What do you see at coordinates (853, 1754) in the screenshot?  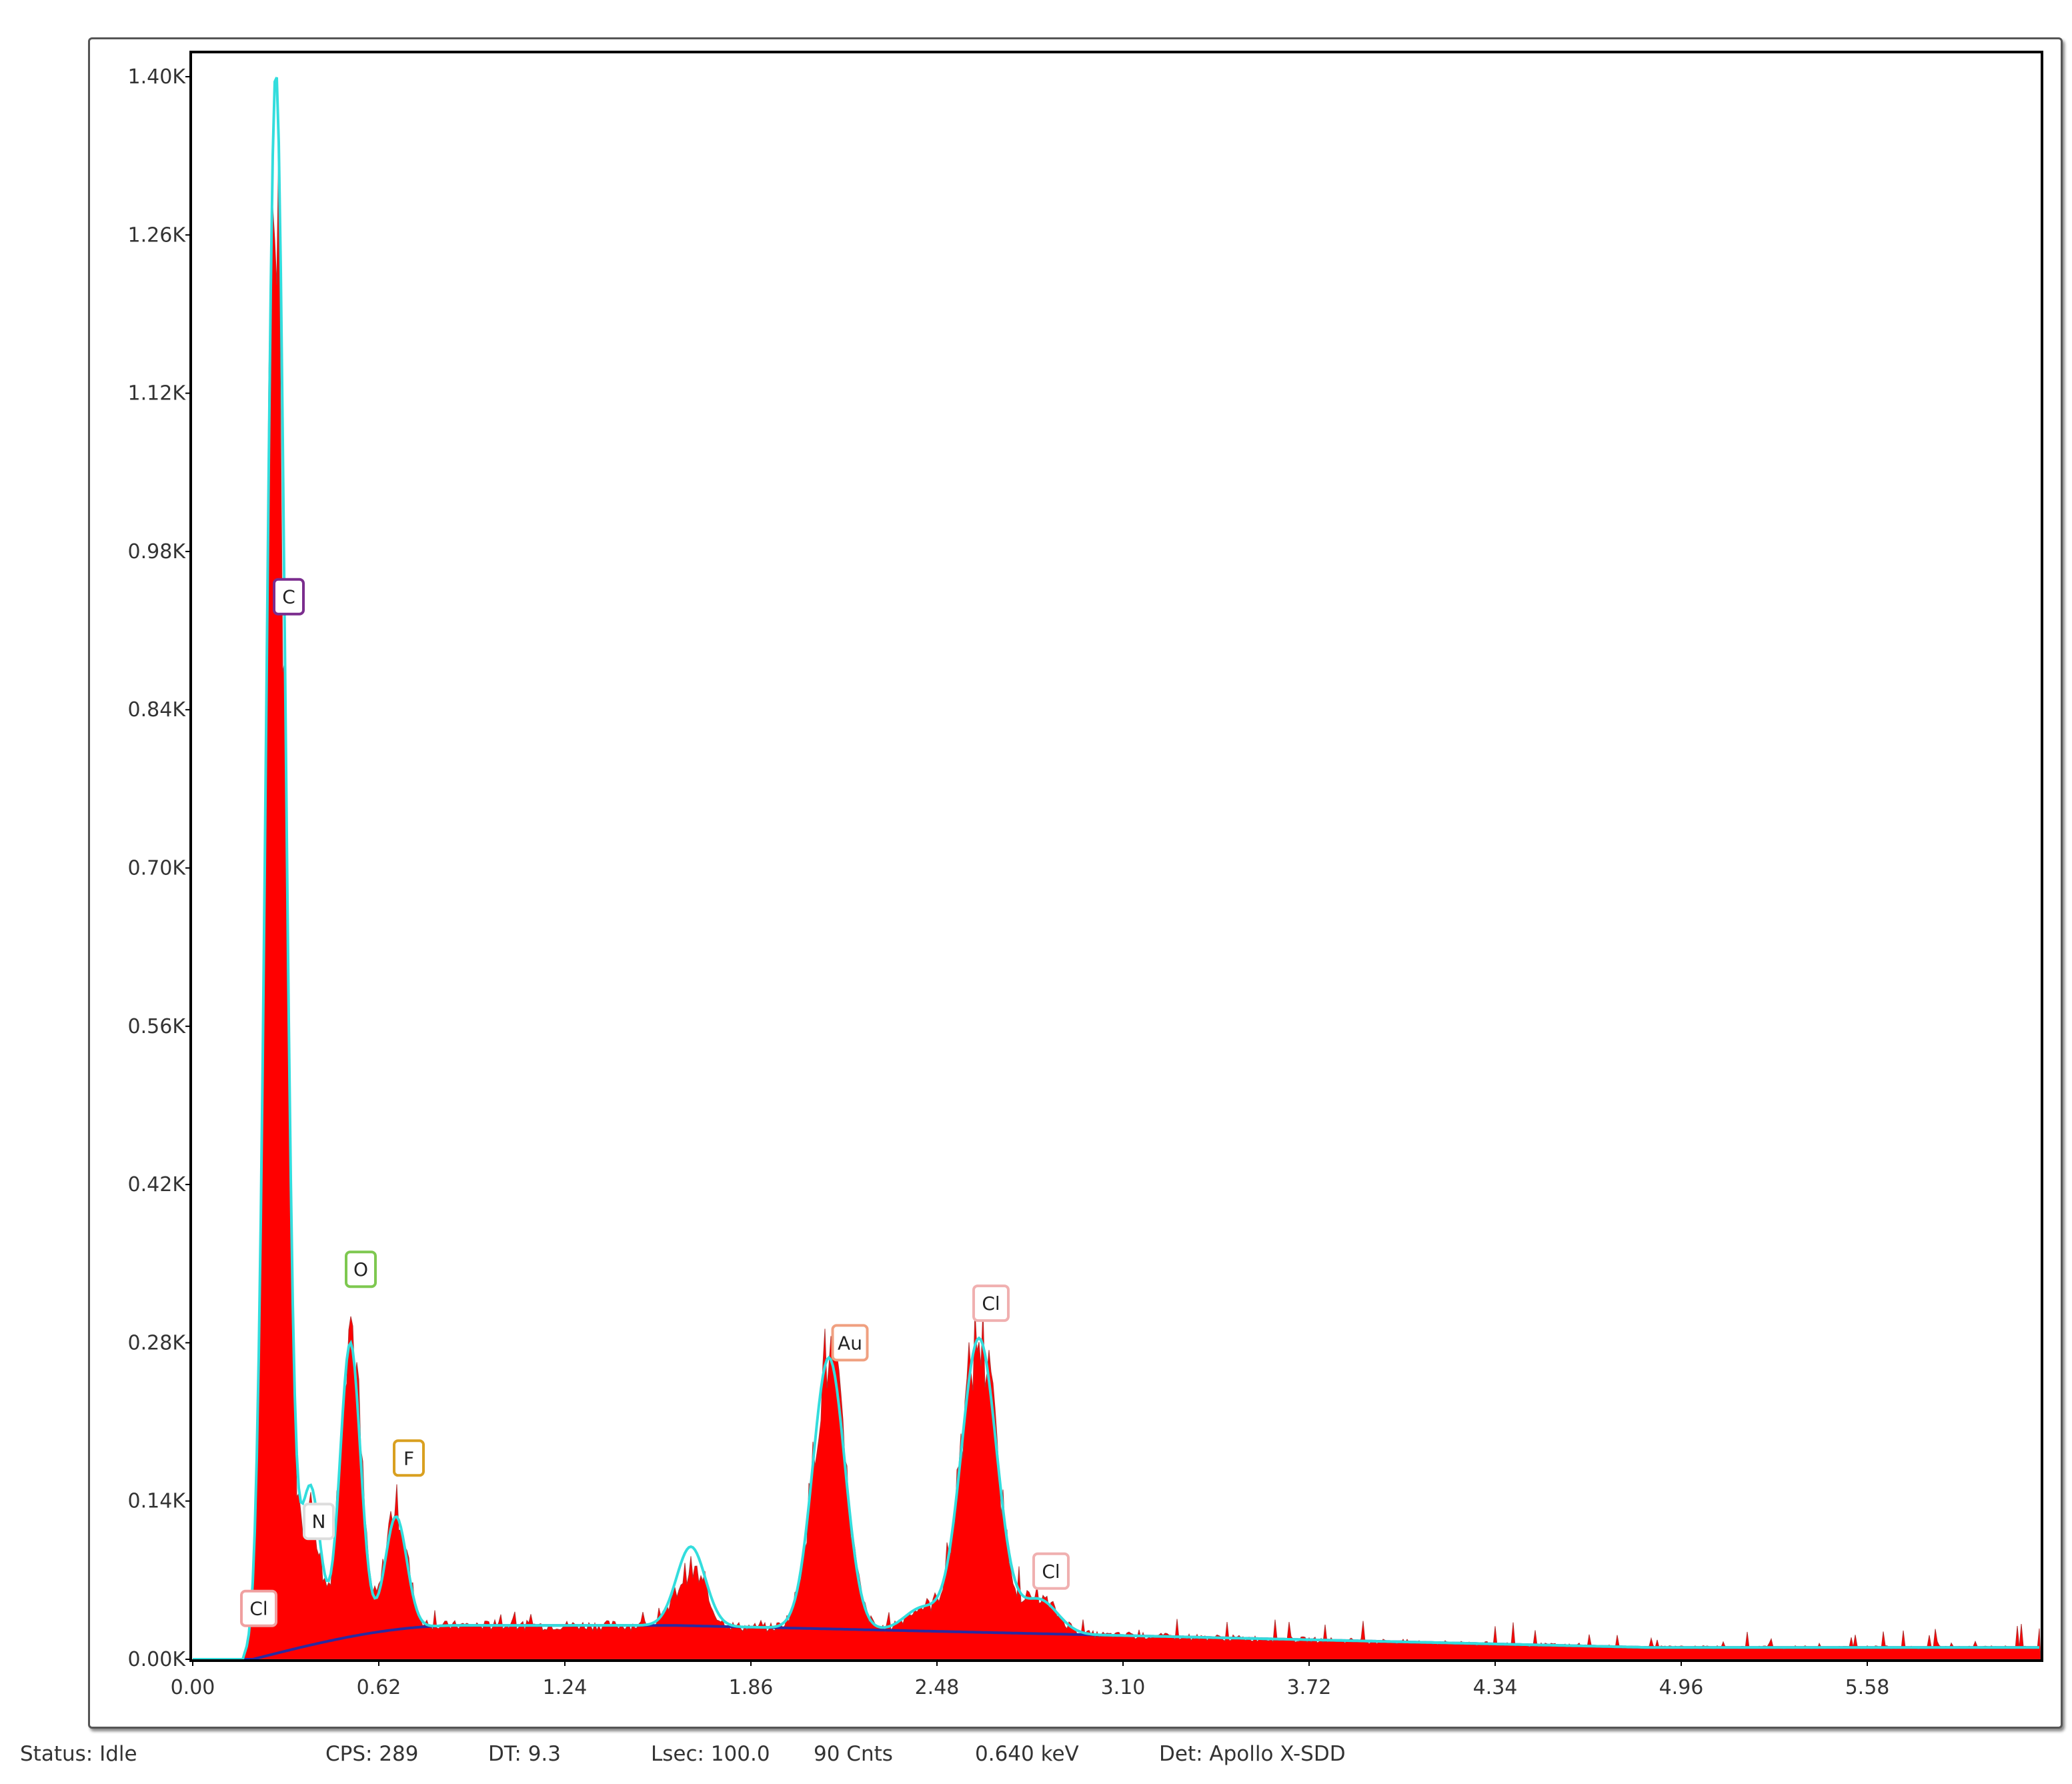 I see `counts-readout: 90 Cnts` at bounding box center [853, 1754].